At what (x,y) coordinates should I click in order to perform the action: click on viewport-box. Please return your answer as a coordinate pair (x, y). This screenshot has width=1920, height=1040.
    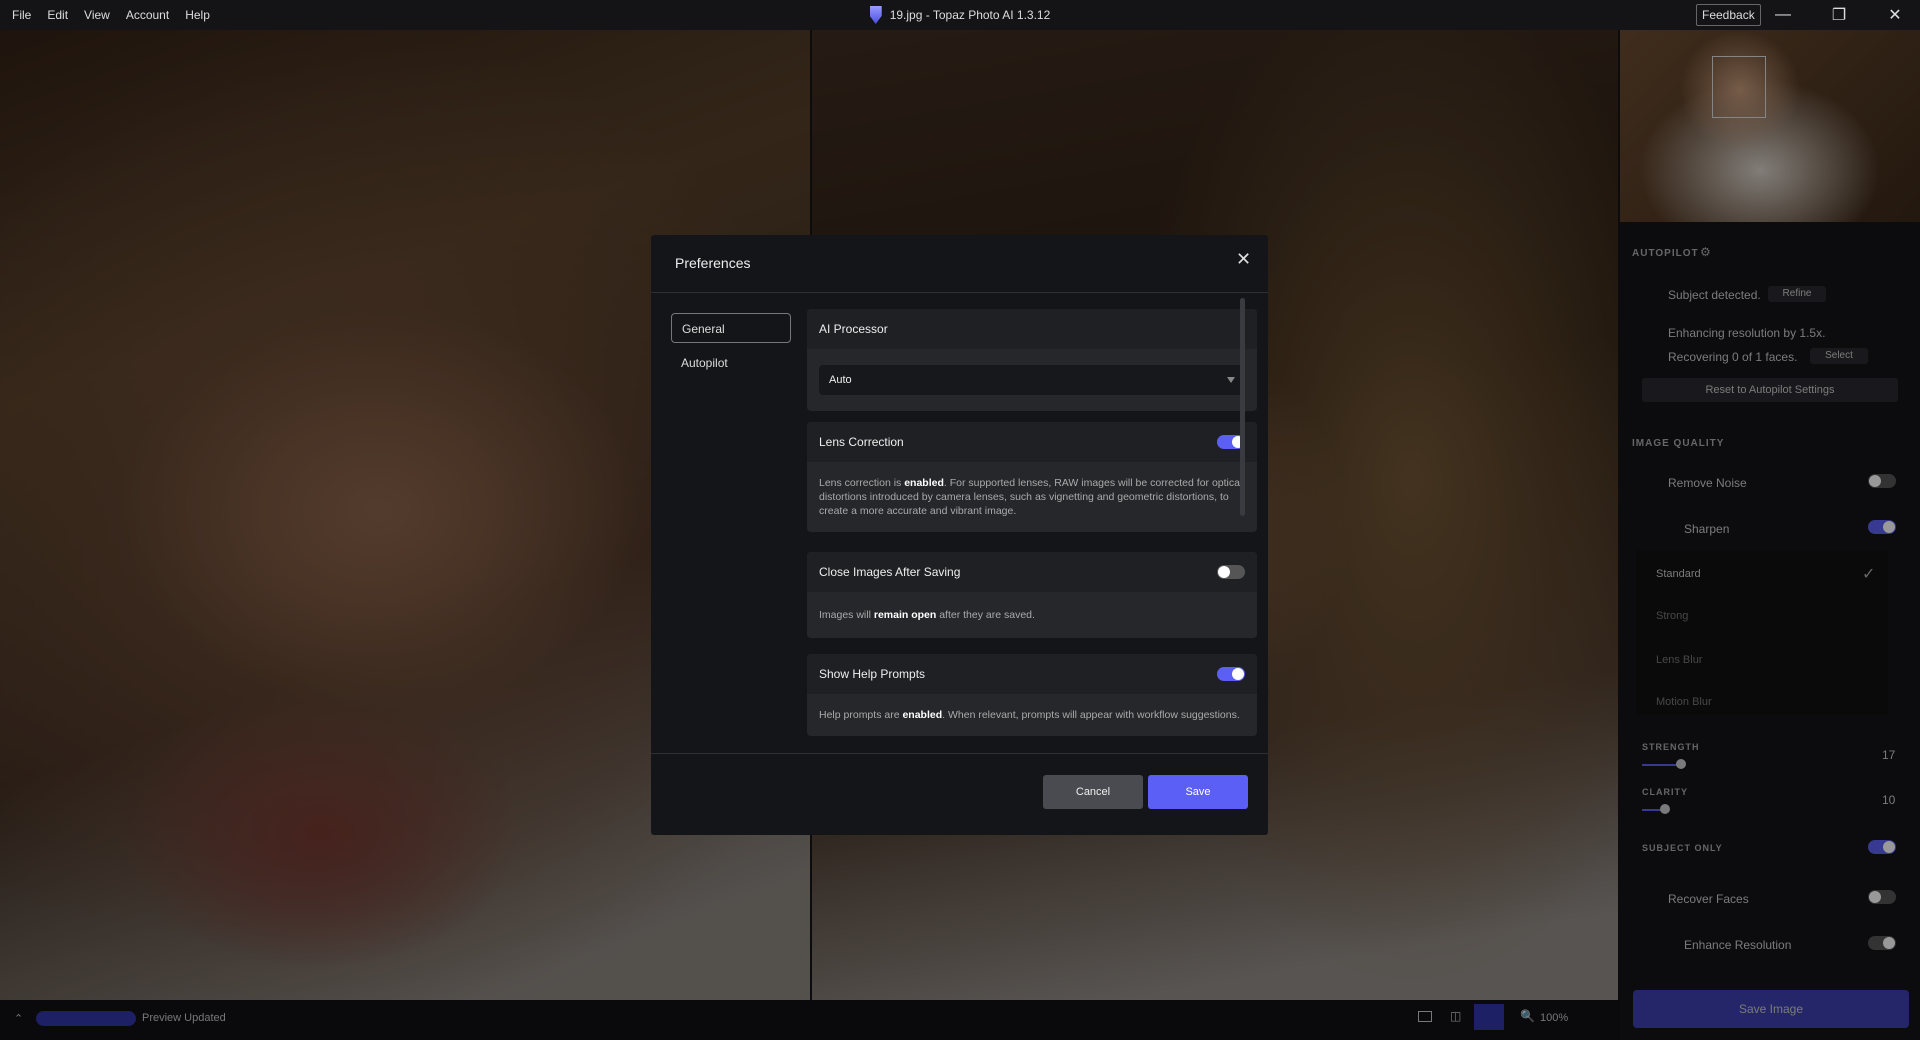
    Looking at the image, I should click on (1739, 87).